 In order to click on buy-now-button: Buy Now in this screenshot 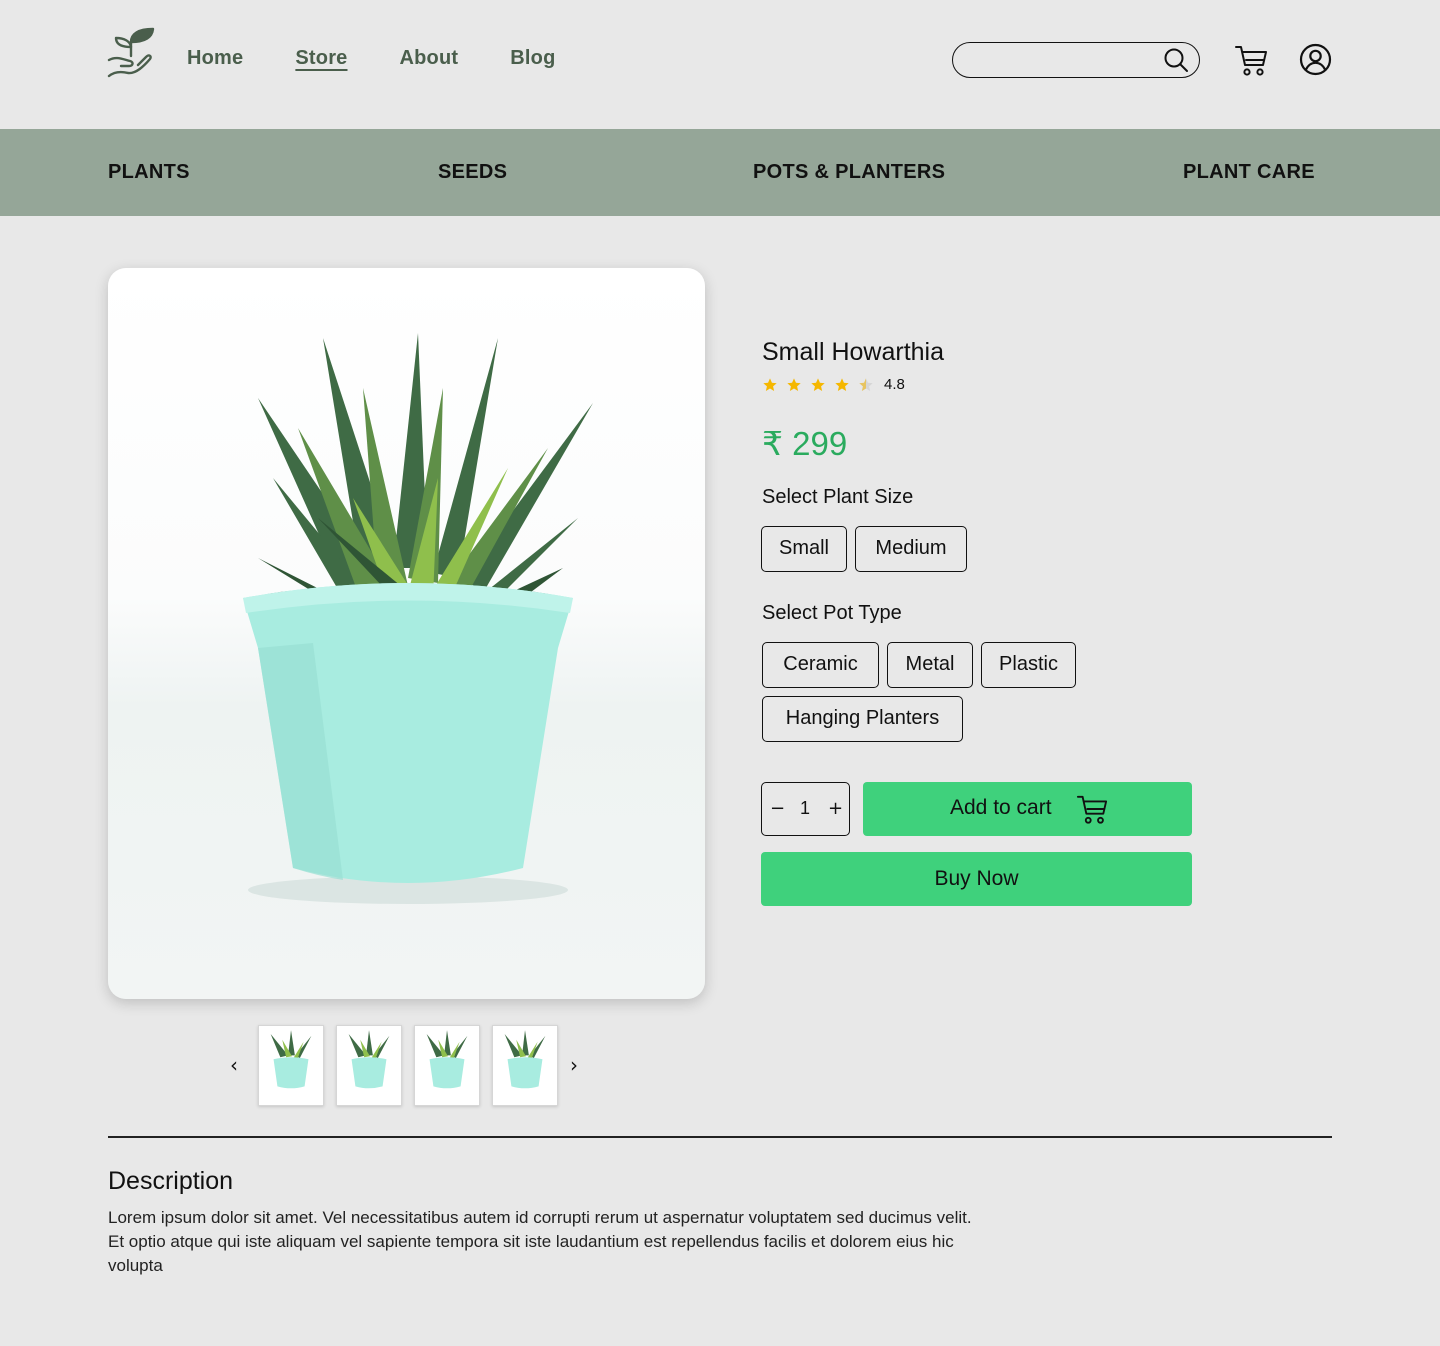, I will do `click(976, 879)`.